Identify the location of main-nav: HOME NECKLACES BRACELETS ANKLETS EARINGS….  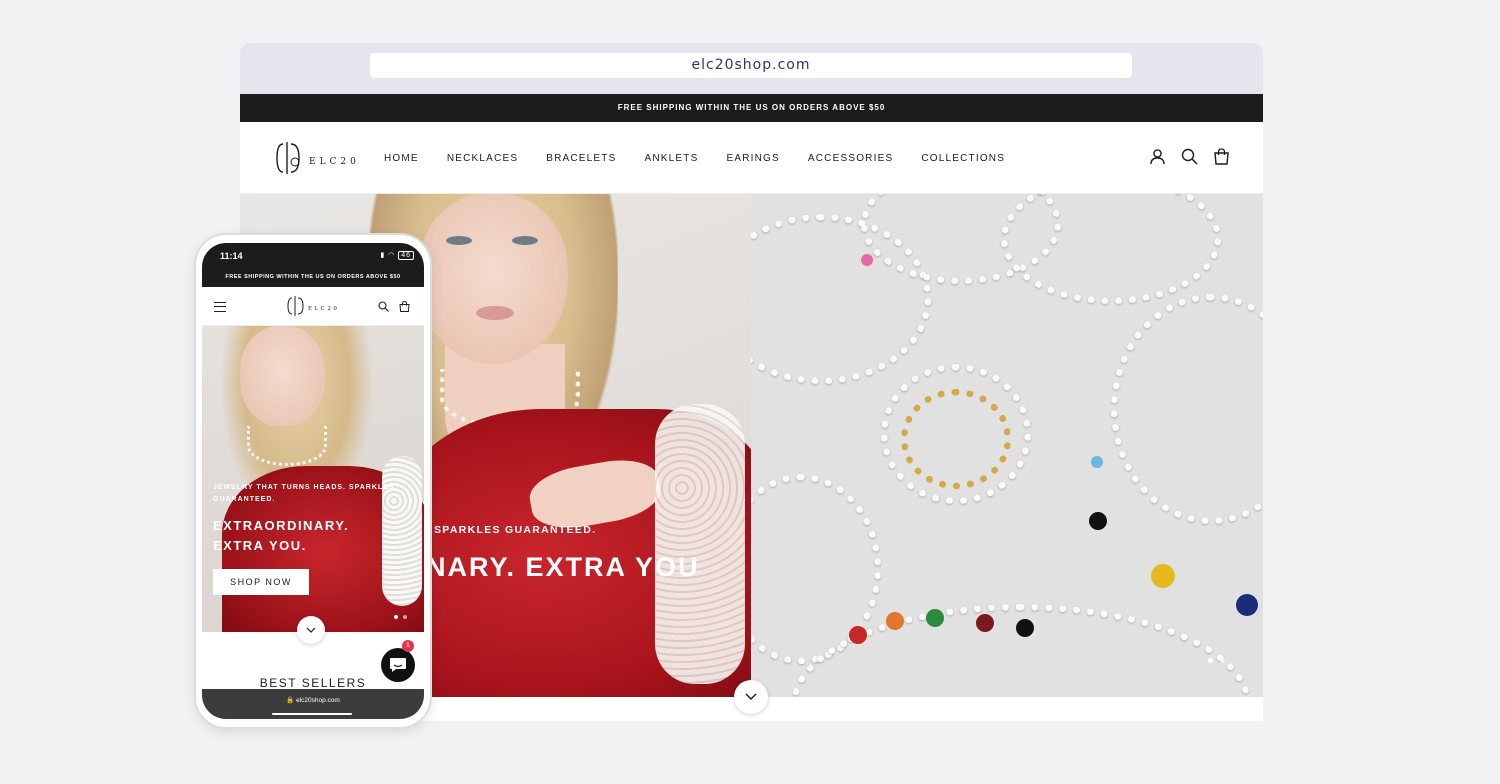
(694, 158).